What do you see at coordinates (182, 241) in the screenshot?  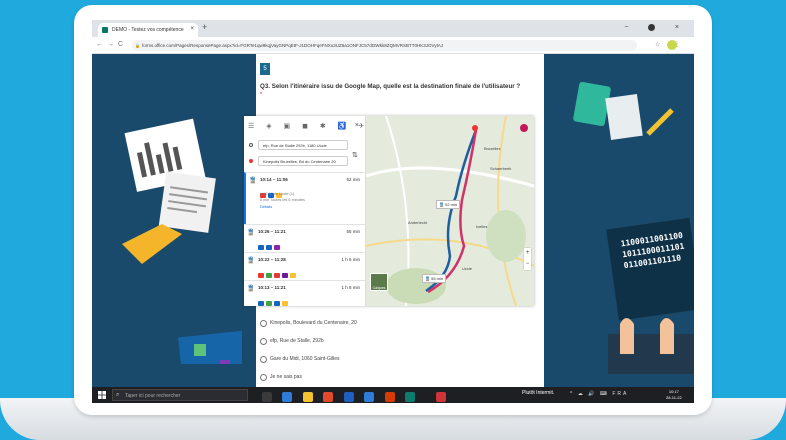 I see `left-illustration` at bounding box center [182, 241].